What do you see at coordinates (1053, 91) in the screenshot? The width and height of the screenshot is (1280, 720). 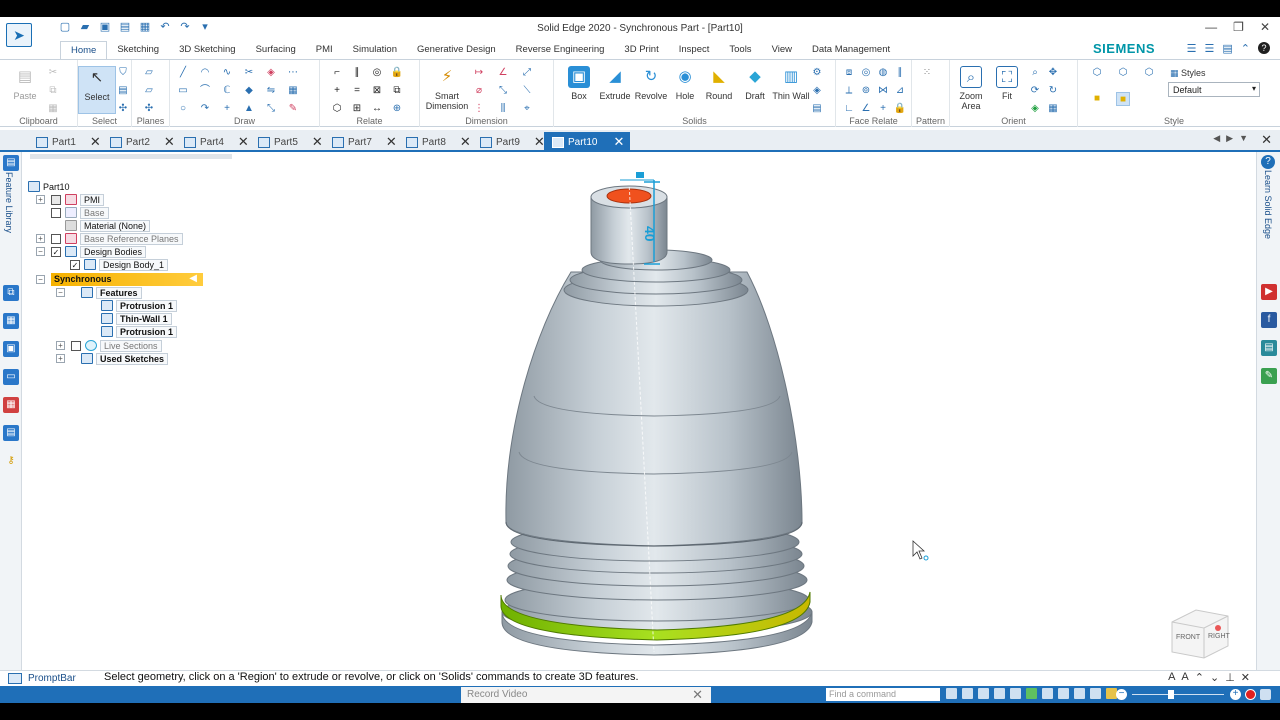 I see `spin-icon: ↻` at bounding box center [1053, 91].